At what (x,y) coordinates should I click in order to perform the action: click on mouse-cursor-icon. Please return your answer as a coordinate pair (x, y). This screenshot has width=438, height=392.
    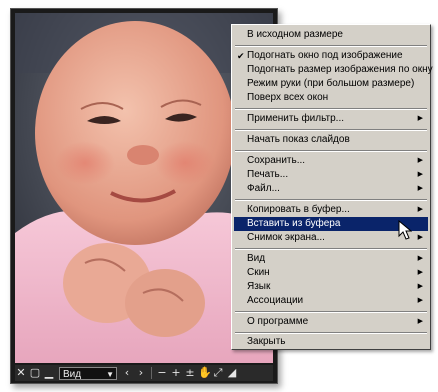
    Looking at the image, I should click on (405, 230).